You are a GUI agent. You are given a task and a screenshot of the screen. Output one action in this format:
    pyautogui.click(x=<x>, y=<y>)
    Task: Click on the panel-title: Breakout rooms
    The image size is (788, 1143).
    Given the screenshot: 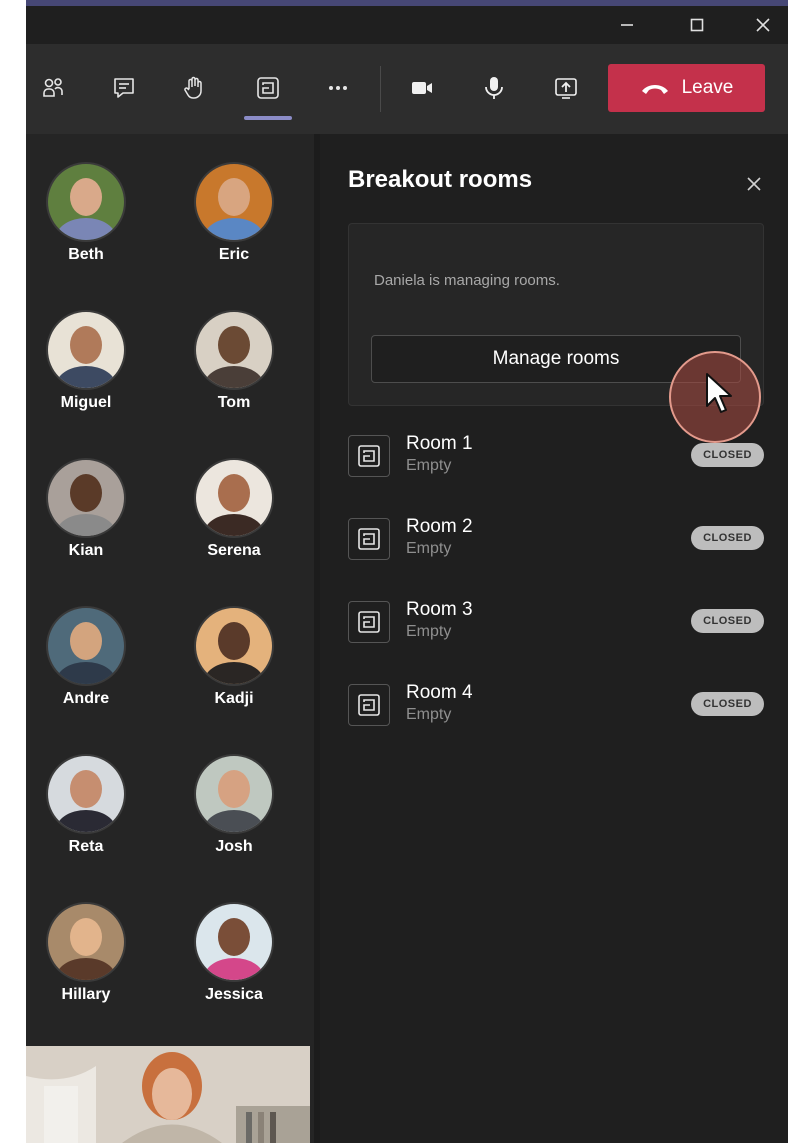 What is the action you would take?
    pyautogui.click(x=440, y=179)
    